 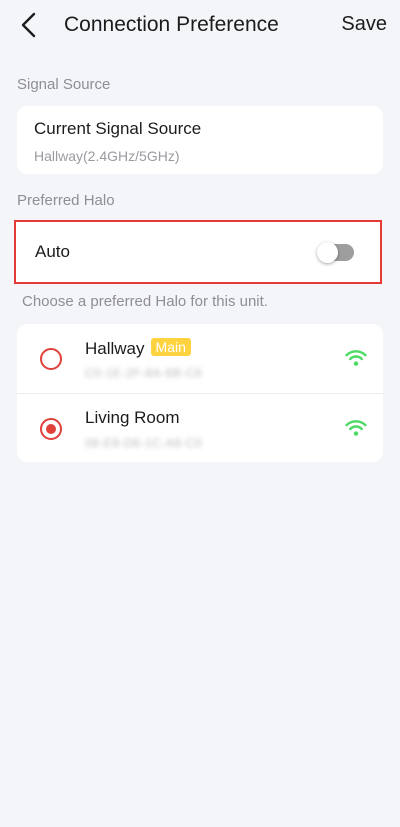 I want to click on halo-item-hallway: Hallway Main C0-1E-2F-8A-6B-C6, so click(x=200, y=358).